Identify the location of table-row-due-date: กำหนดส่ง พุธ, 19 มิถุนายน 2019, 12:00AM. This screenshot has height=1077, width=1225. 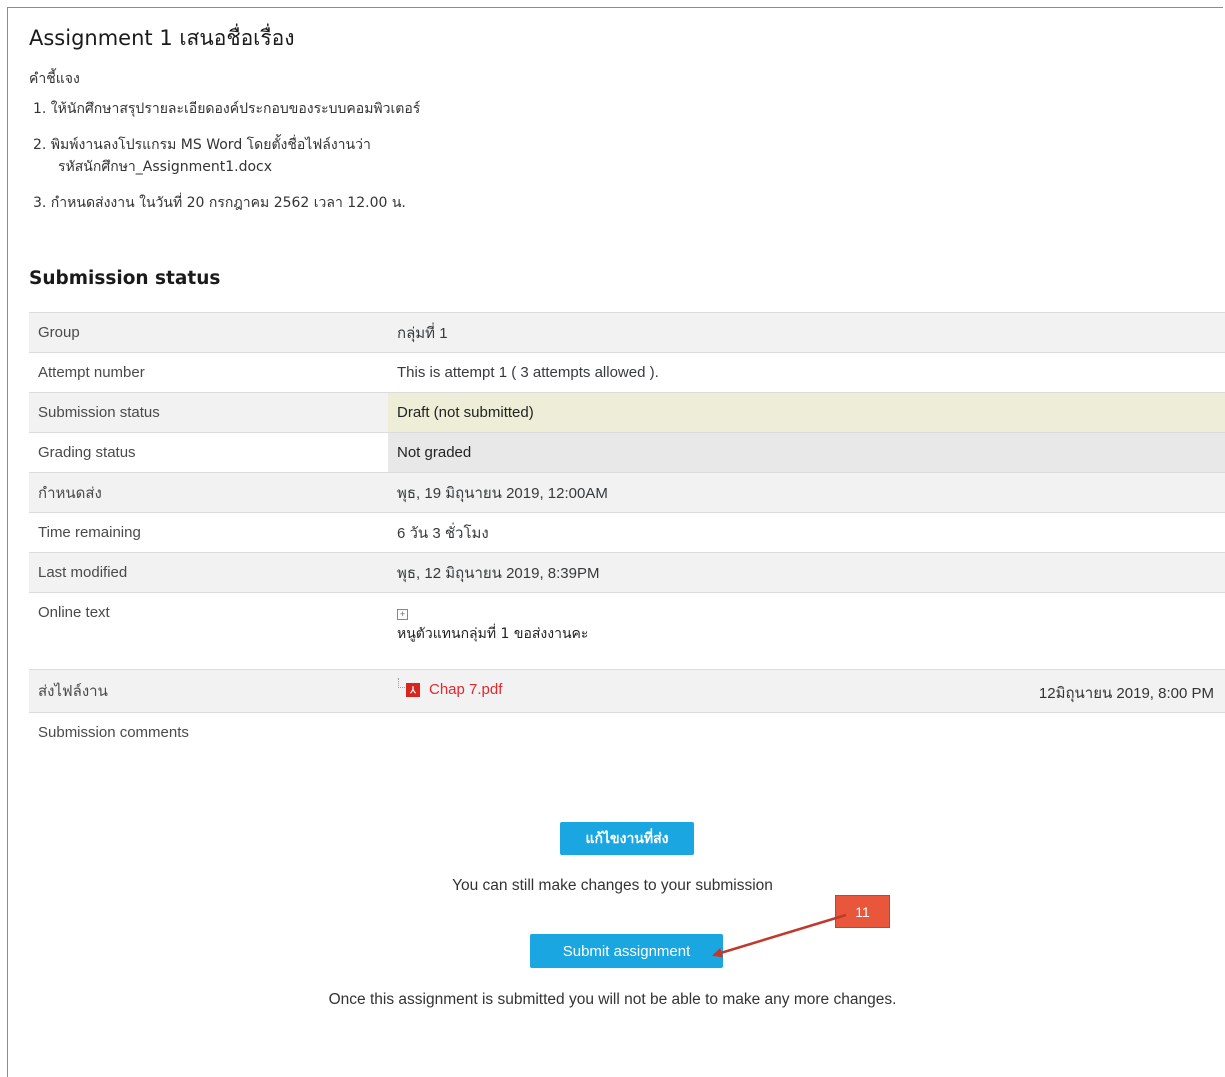
(627, 492).